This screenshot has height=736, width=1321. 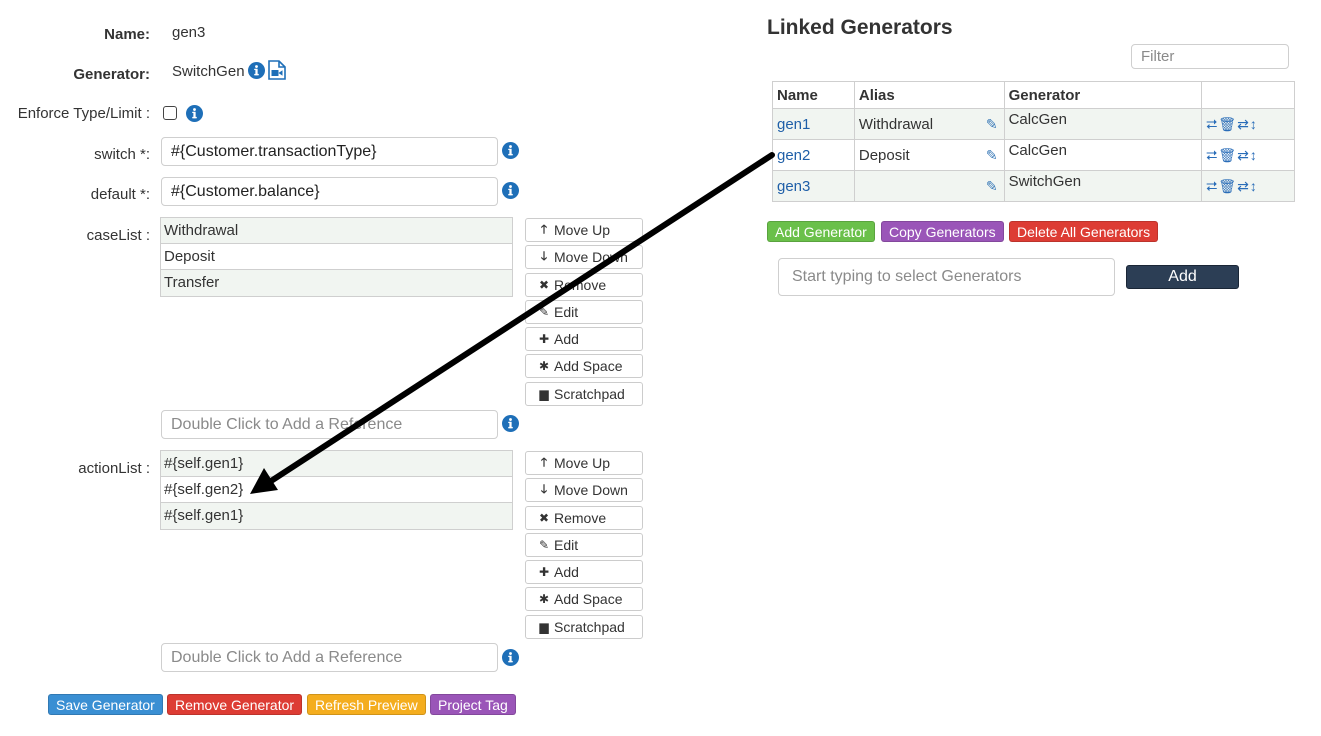 I want to click on table-row: gen2 Deposit ✎ CalcGen ⮂🗑⇄↕, so click(x=1033, y=155).